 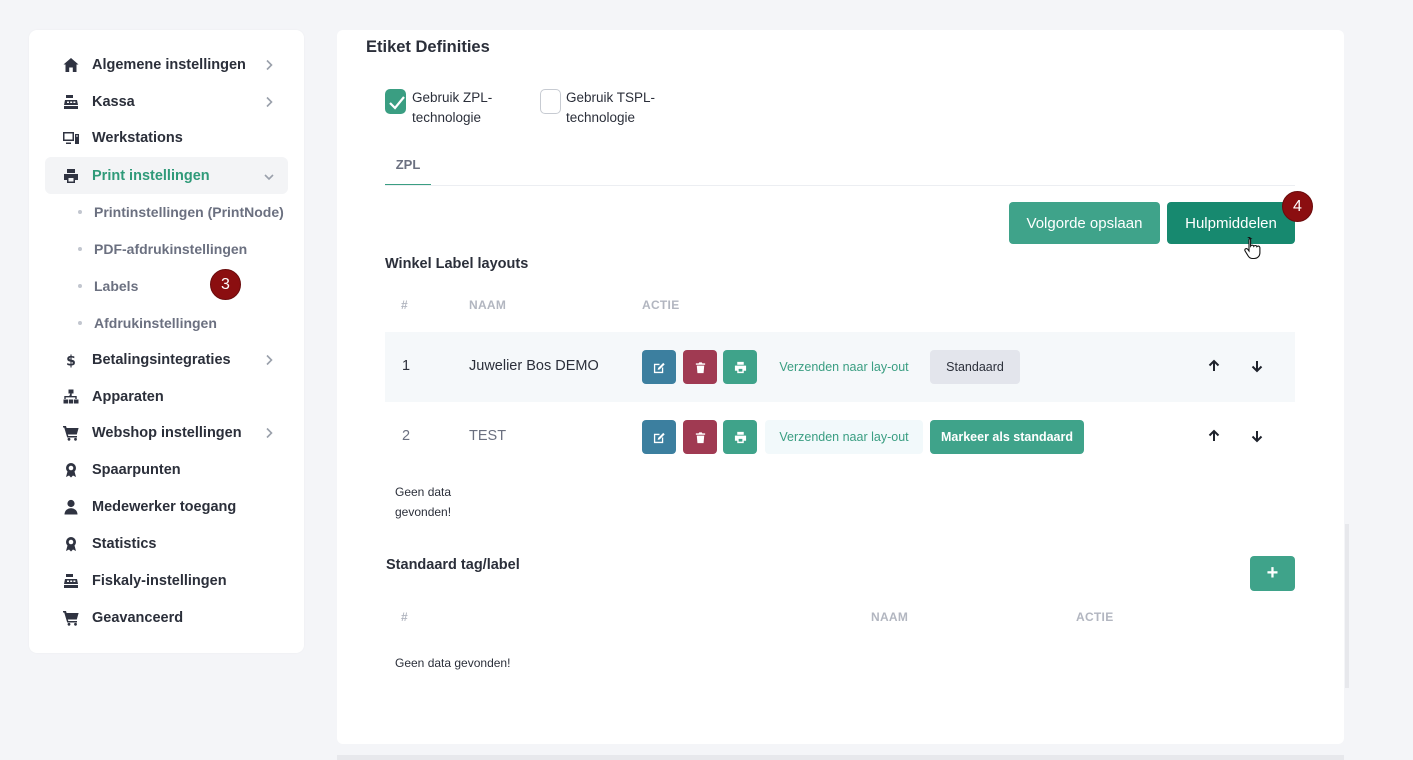 I want to click on sidebar-item-webshop-instellingen: Webshop instellingen, so click(x=166, y=432).